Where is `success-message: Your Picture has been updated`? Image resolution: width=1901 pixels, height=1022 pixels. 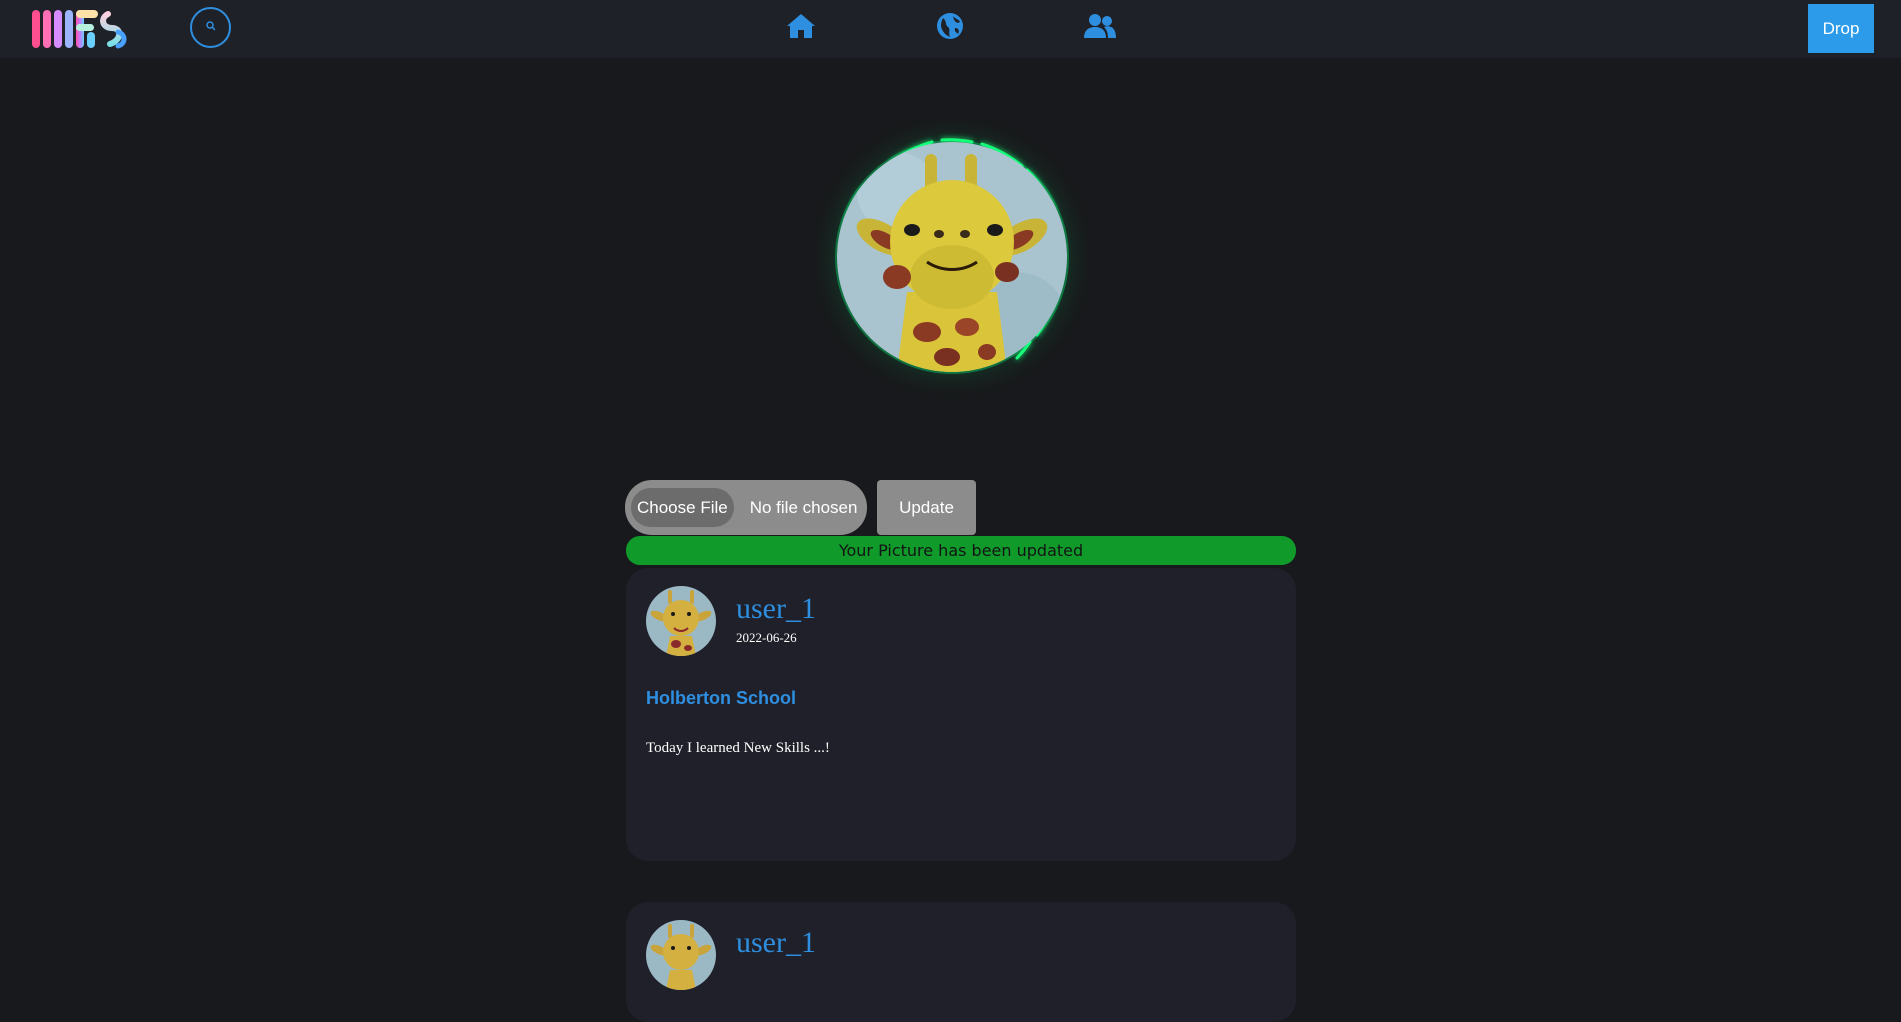 success-message: Your Picture has been updated is located at coordinates (961, 550).